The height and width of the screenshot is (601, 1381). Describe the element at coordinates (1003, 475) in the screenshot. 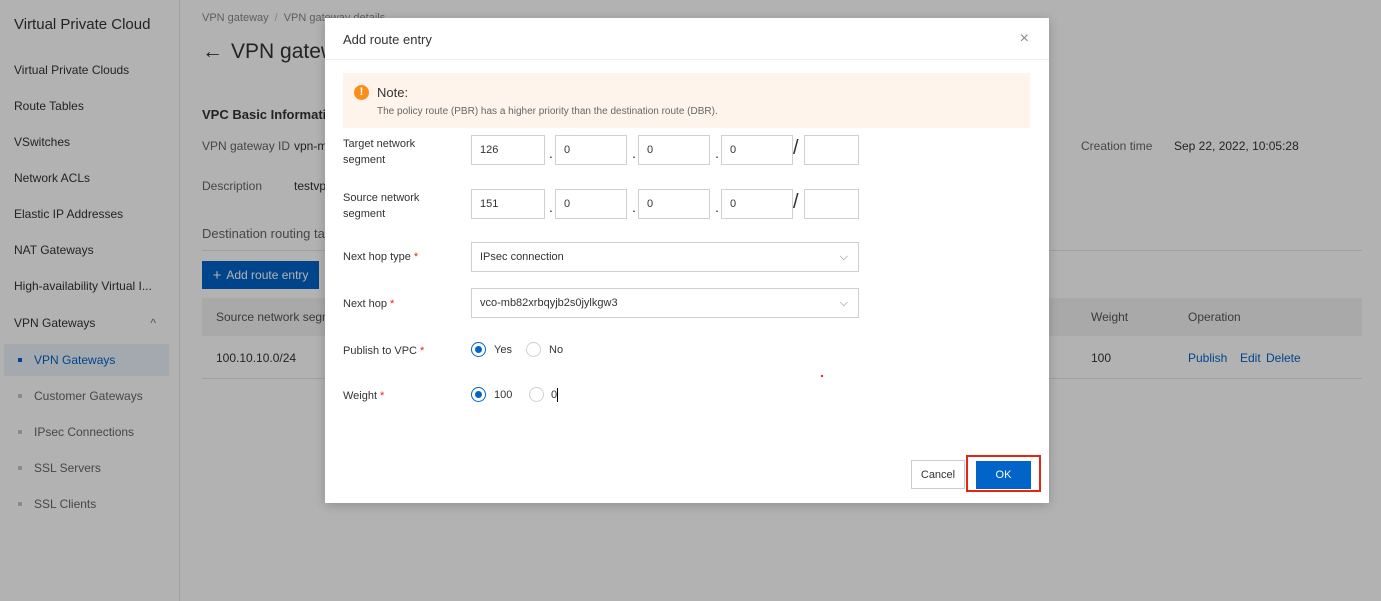

I see `ok-button: OK` at that location.